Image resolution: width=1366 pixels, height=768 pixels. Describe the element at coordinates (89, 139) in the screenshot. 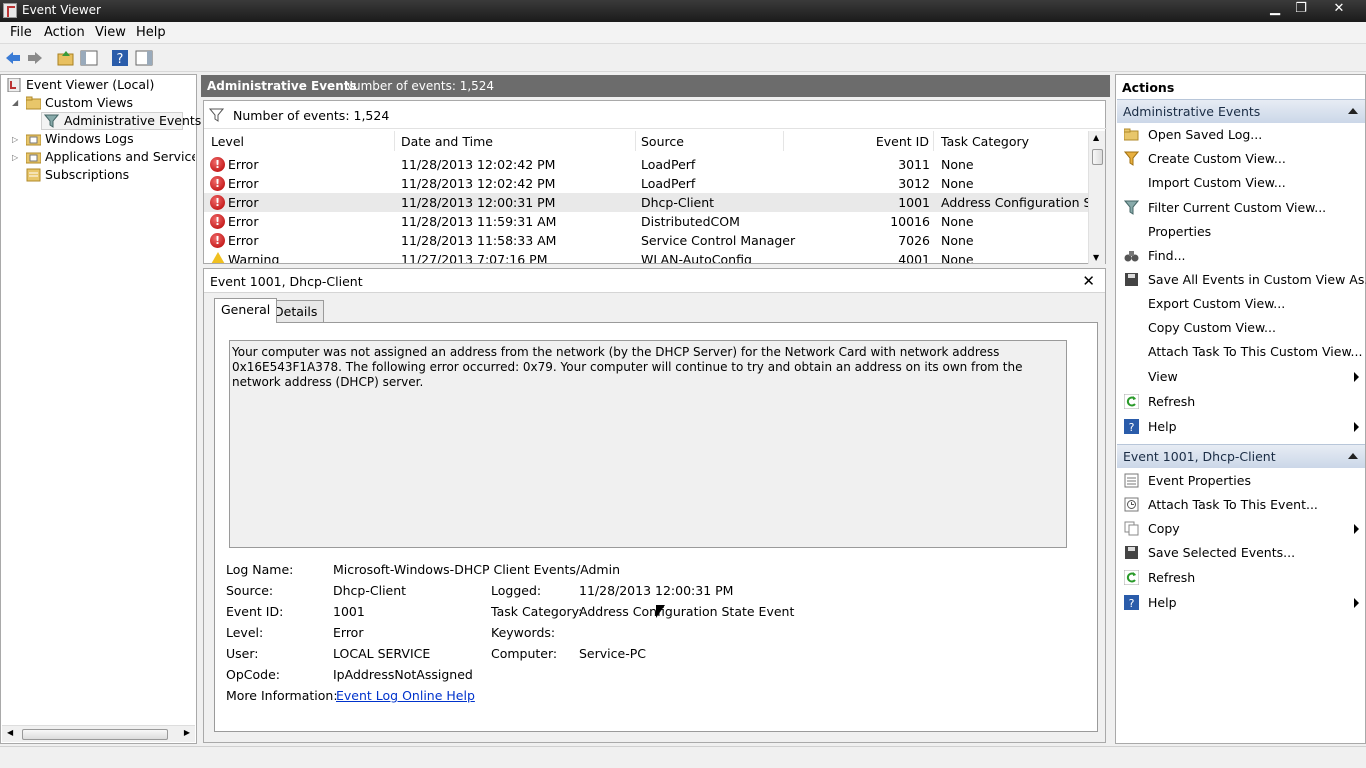

I see `tree-item-windows-logs: Windows Logs` at that location.